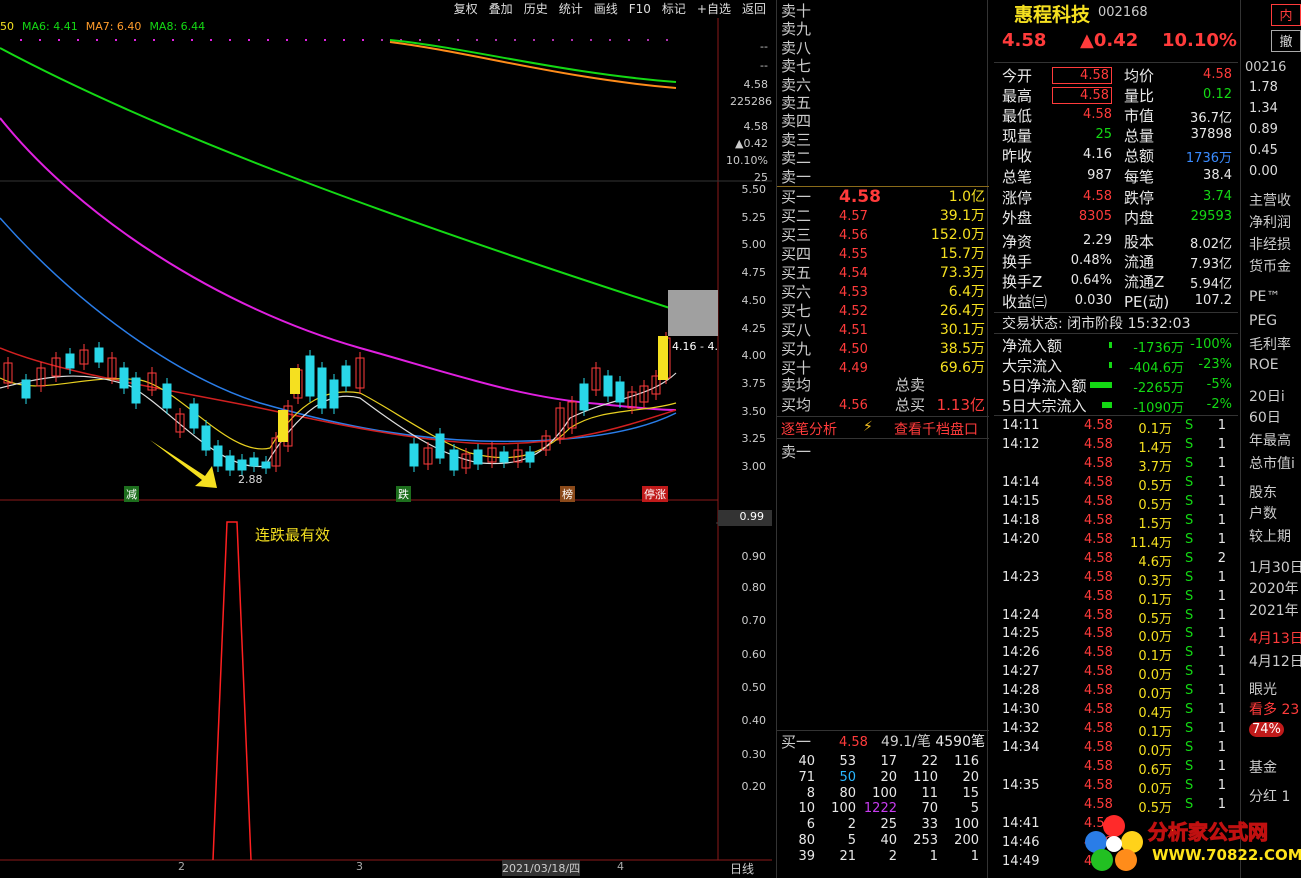  Describe the element at coordinates (754, 687) in the screenshot. I see `sub-tick: 0.50` at that location.